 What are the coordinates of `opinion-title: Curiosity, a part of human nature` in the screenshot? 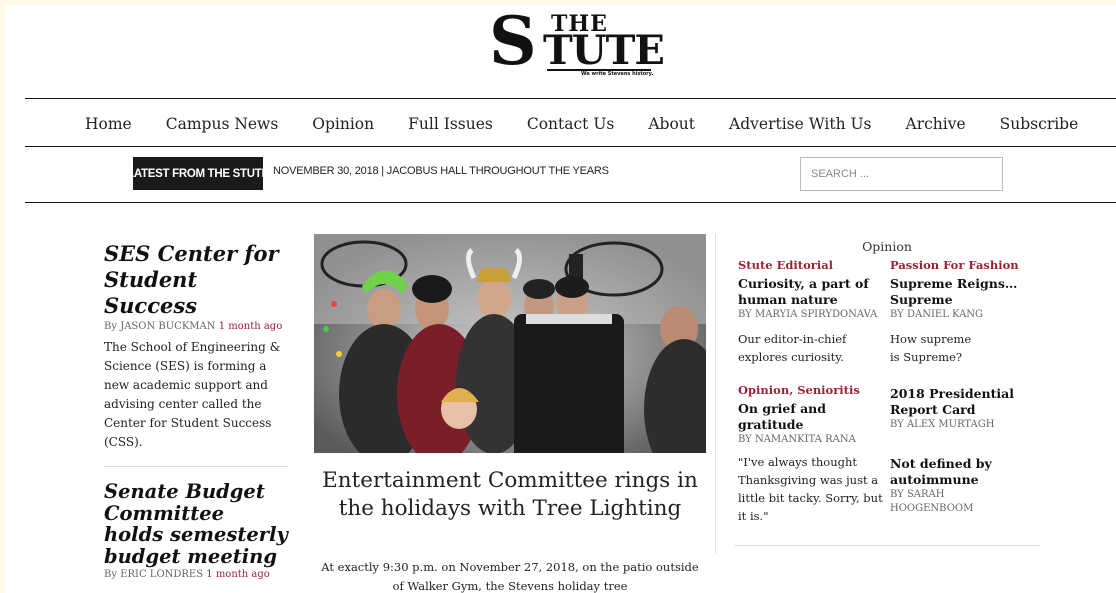 It's located at (813, 292).